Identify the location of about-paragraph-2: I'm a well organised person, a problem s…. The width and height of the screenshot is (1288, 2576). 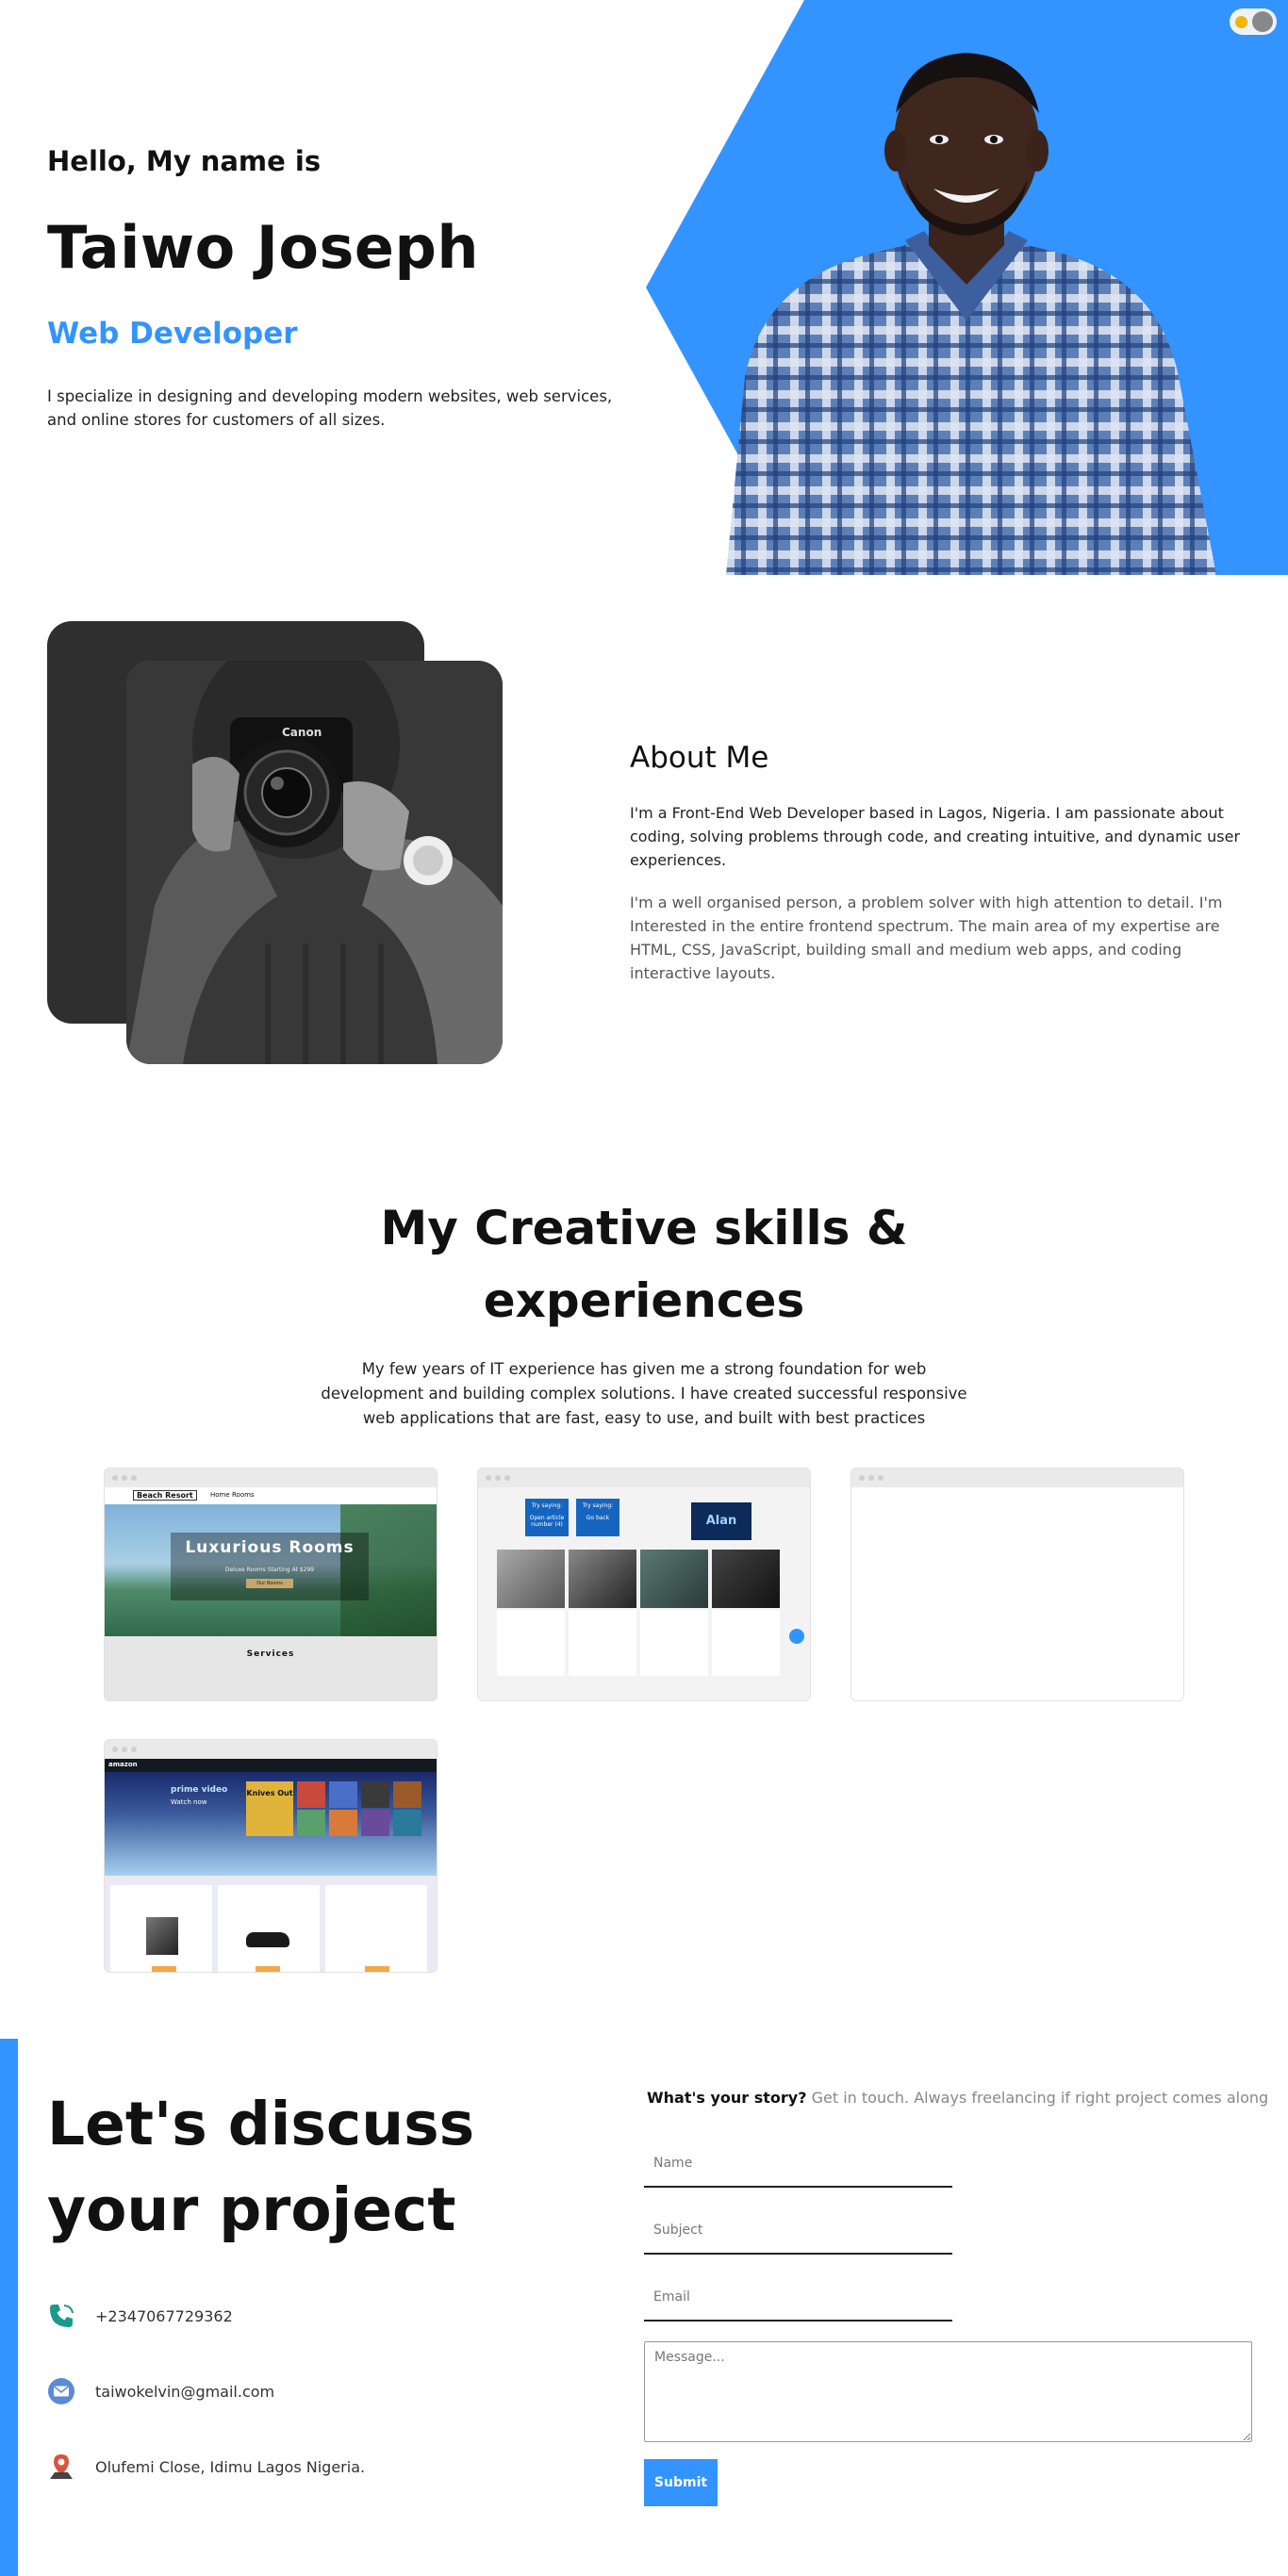
(926, 938).